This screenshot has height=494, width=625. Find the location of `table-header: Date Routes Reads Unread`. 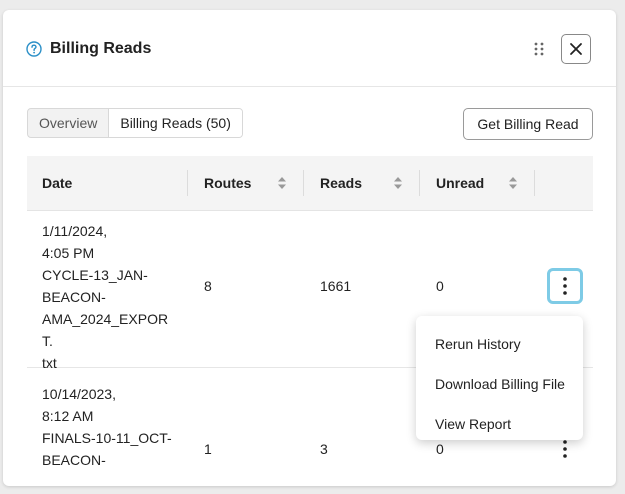

table-header: Date Routes Reads Unread is located at coordinates (310, 183).